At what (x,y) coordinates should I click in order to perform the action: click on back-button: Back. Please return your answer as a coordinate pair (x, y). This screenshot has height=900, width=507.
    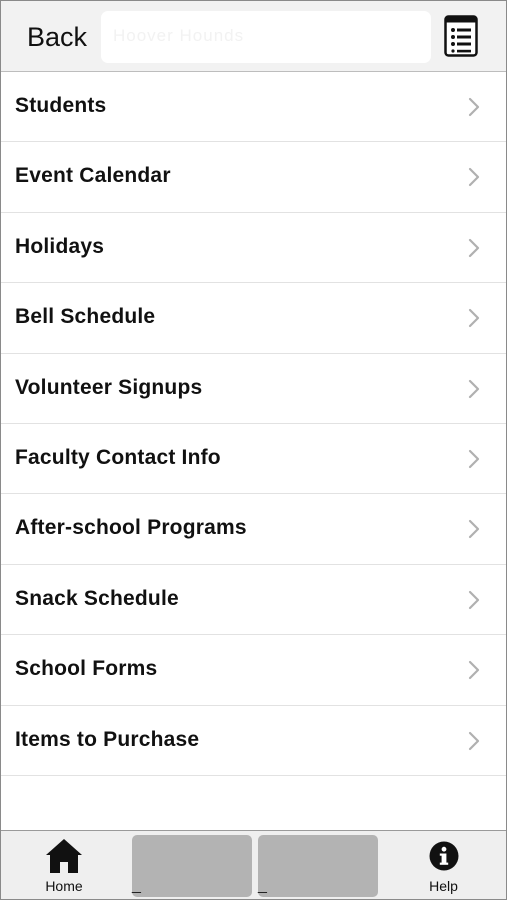
    Looking at the image, I should click on (57, 37).